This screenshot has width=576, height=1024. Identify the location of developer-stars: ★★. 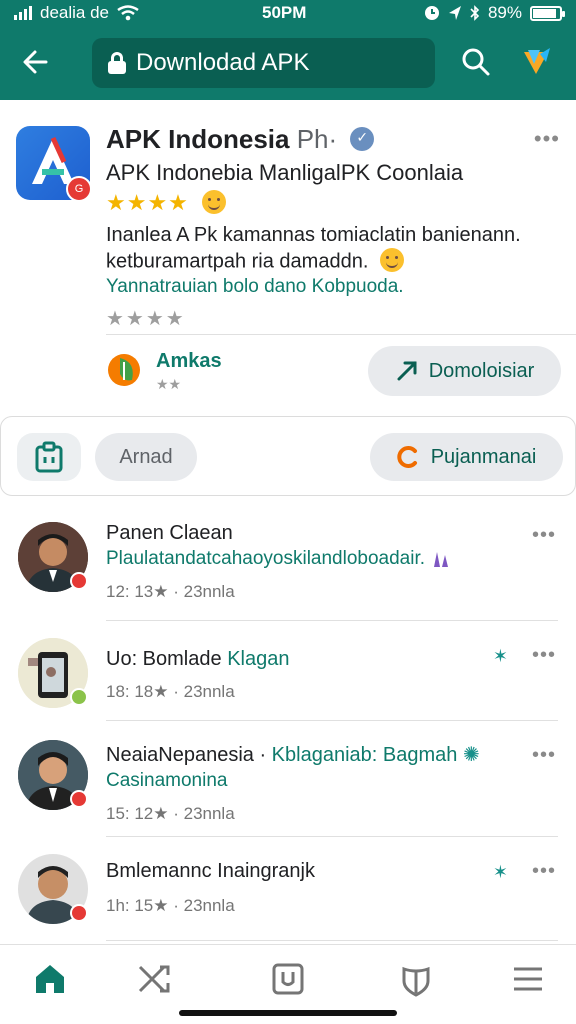
(169, 384).